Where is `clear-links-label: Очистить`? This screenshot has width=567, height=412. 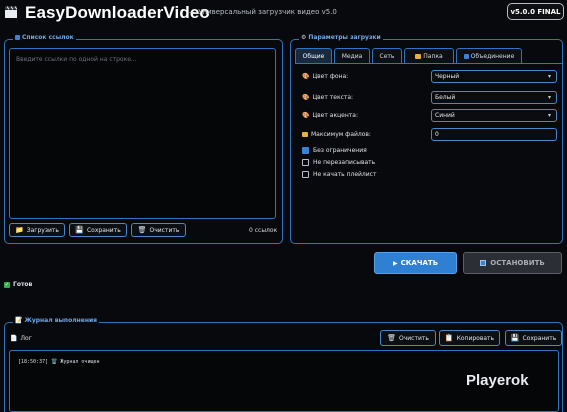
clear-links-label: Очистить is located at coordinates (164, 230).